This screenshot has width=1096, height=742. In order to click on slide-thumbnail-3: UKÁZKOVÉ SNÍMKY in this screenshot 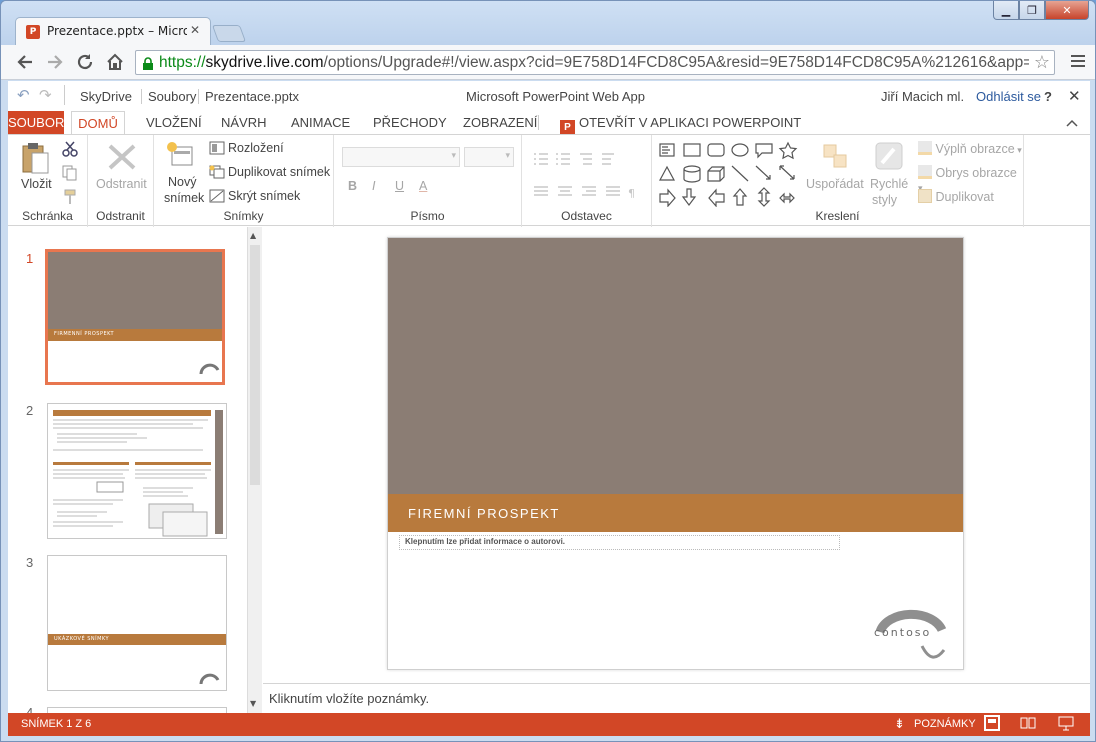, I will do `click(137, 623)`.